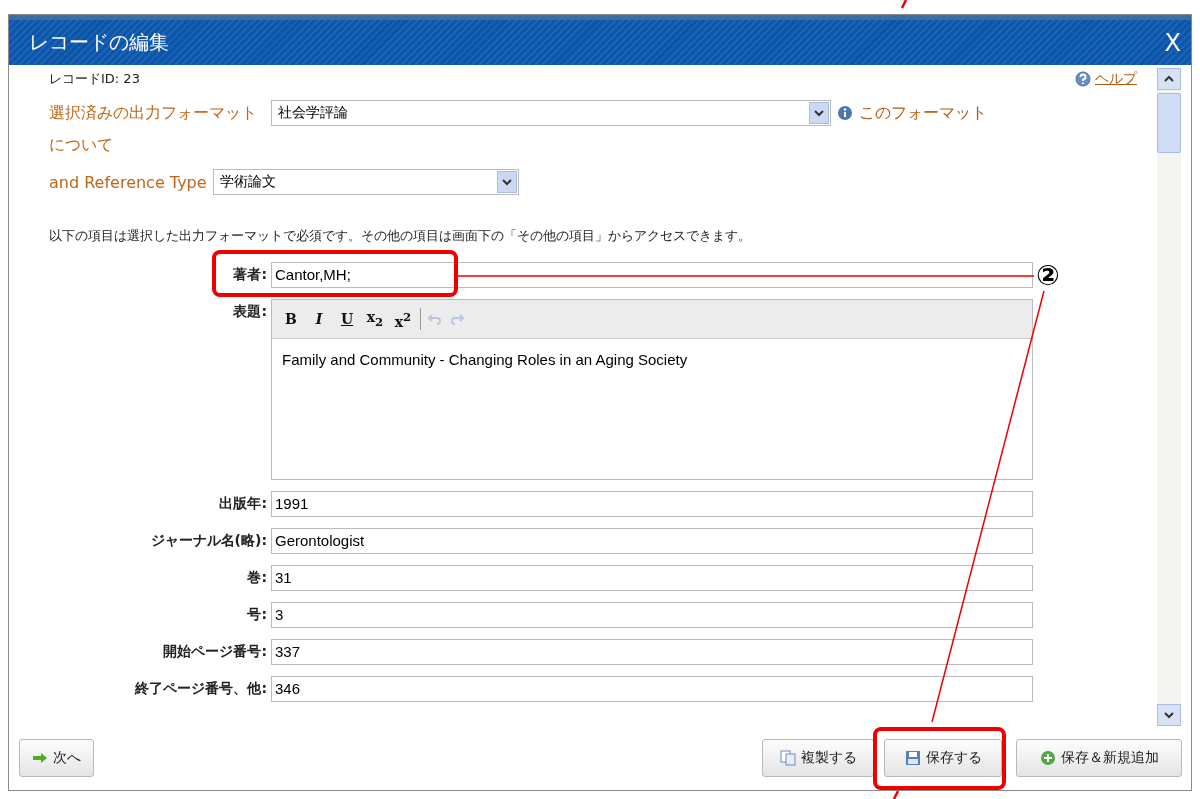 This screenshot has height=799, width=1200. I want to click on help-link: ヘルプ, so click(1116, 79).